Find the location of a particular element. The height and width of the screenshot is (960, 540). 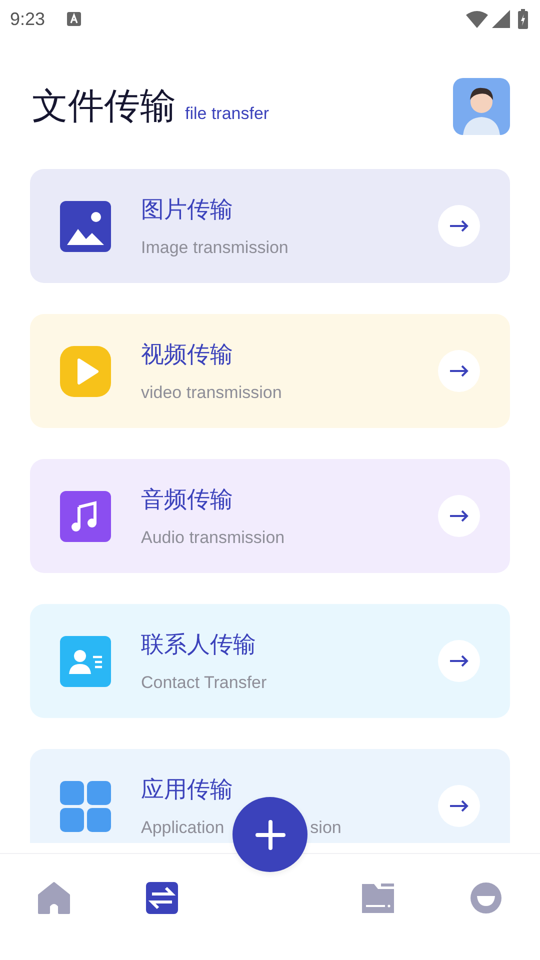

status-time: 9:23 is located at coordinates (28, 19).